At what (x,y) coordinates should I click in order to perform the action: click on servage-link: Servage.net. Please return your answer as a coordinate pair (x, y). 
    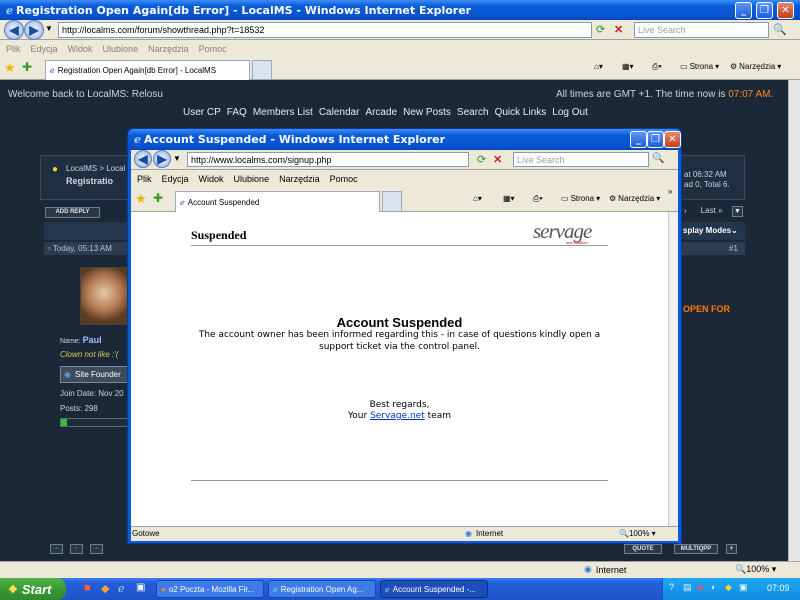
    Looking at the image, I should click on (397, 416).